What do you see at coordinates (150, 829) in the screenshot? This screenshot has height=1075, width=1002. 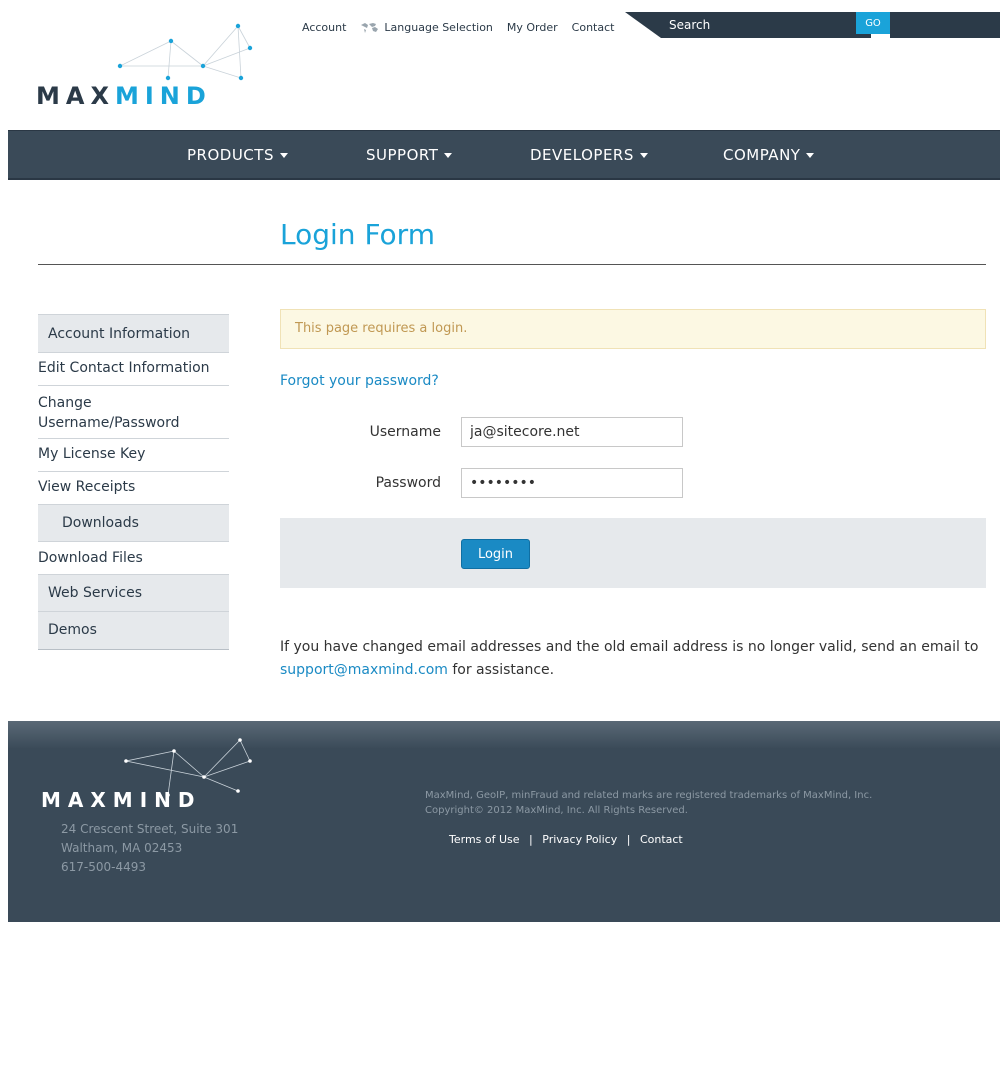 I see `footer-address-line1: 24 Crescent Street, Suite 301` at bounding box center [150, 829].